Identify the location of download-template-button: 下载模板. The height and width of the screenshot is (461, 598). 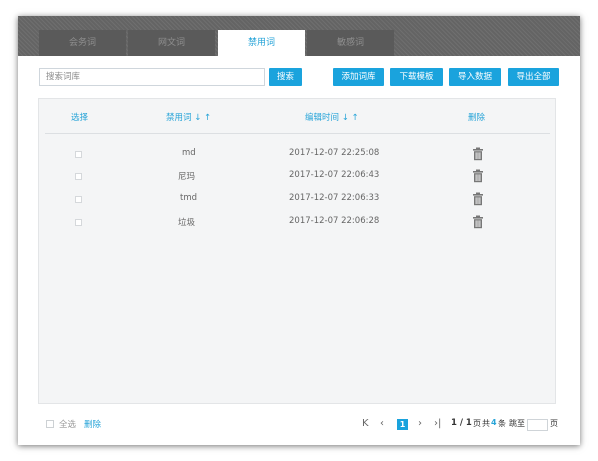
(416, 77).